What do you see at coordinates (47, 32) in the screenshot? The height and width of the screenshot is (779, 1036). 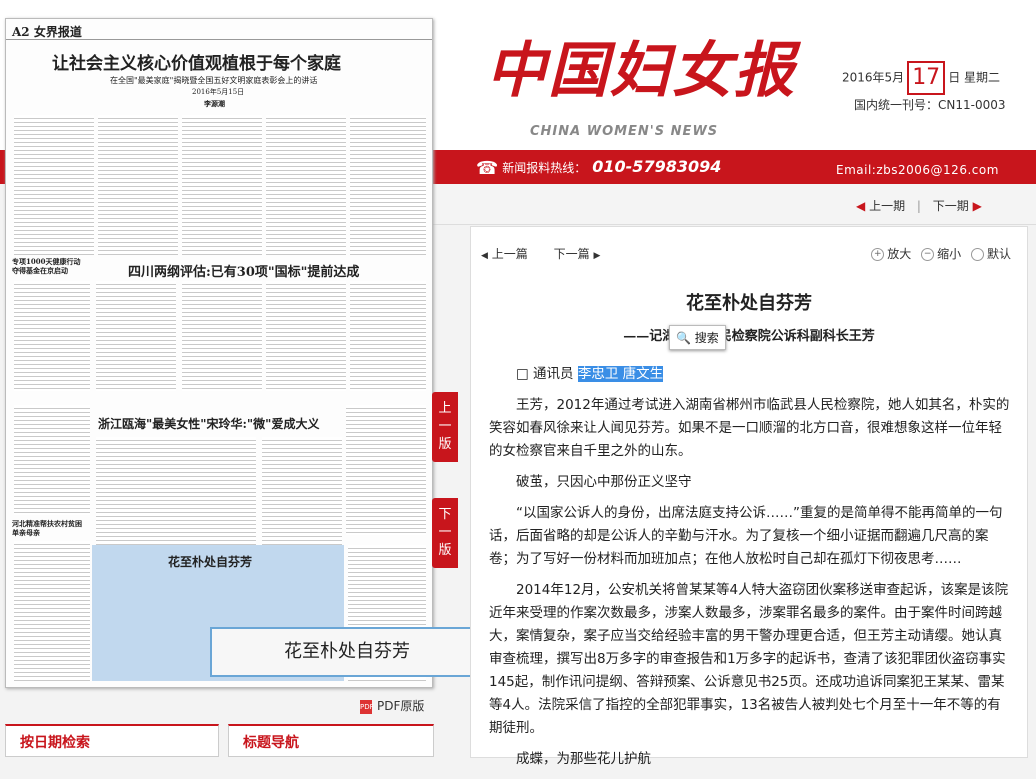 I see `page-number-label: A2 女界报道` at bounding box center [47, 32].